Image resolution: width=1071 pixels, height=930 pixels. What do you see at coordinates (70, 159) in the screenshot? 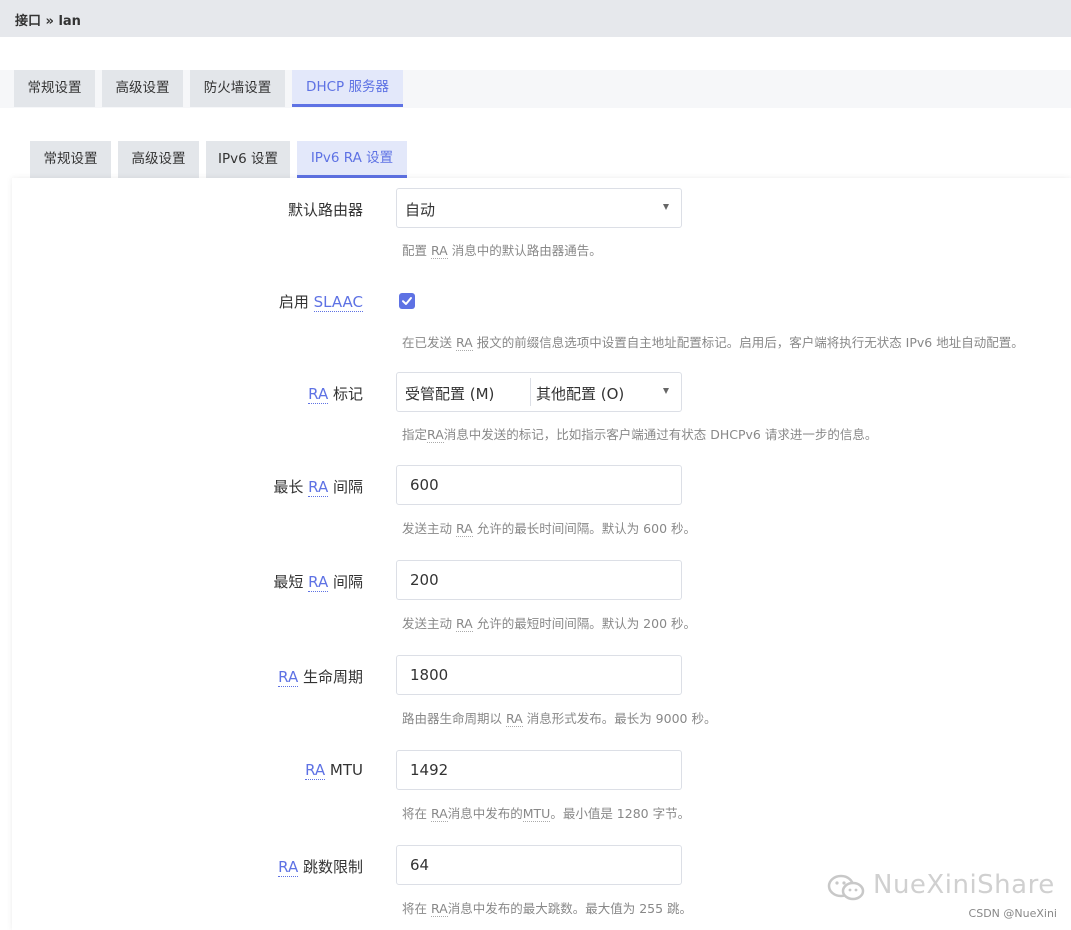
I see `subtab-general: 常规设置` at bounding box center [70, 159].